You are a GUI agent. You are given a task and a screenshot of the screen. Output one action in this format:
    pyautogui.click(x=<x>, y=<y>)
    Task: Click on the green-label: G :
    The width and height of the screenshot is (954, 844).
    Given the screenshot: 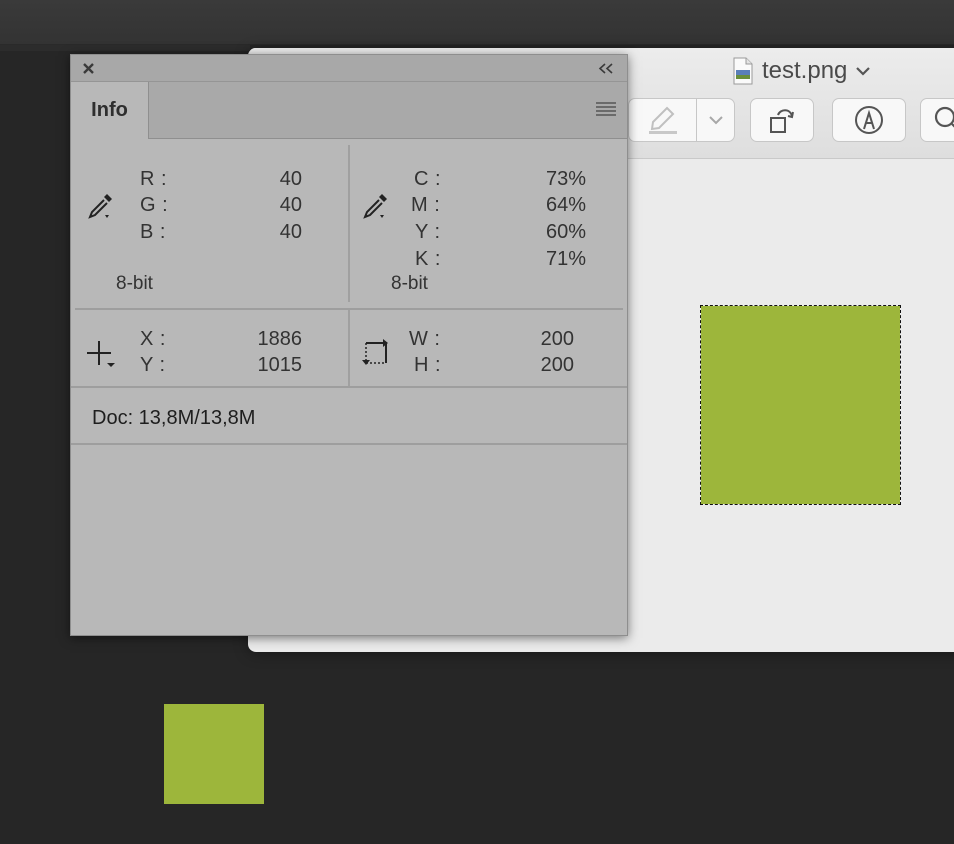 What is the action you would take?
    pyautogui.click(x=154, y=205)
    